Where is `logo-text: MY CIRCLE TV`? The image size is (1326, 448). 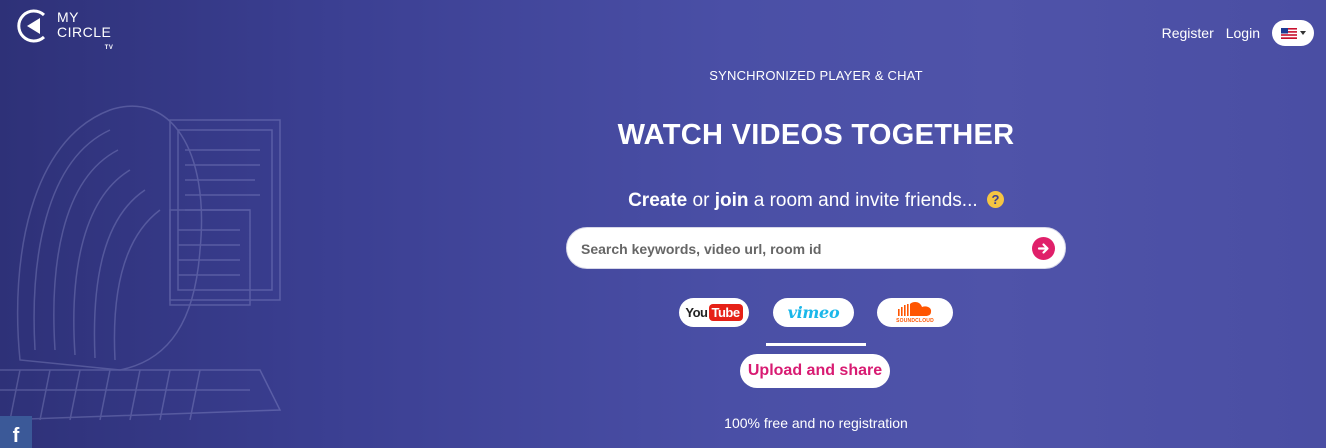 logo-text: MY CIRCLE TV is located at coordinates (85, 30).